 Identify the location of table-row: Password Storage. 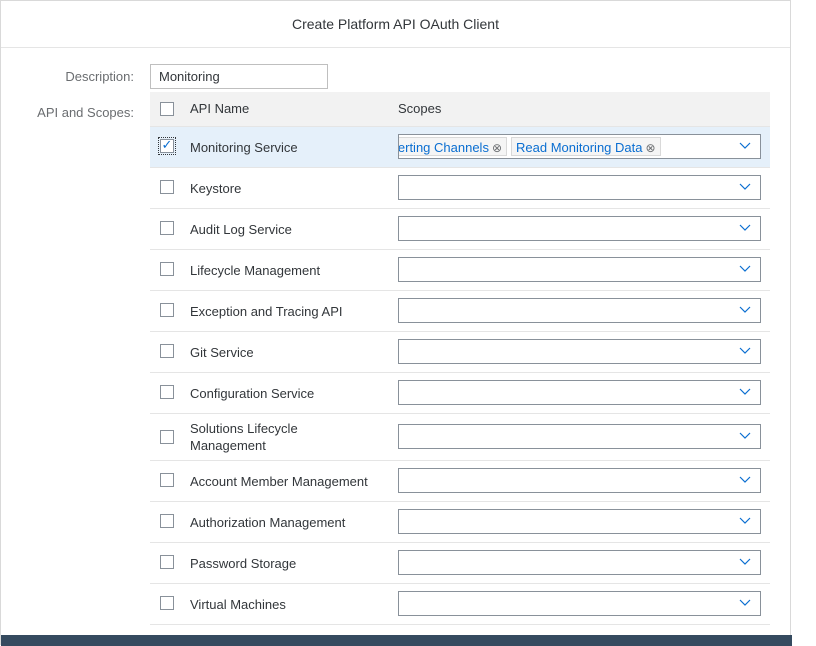
(460, 563).